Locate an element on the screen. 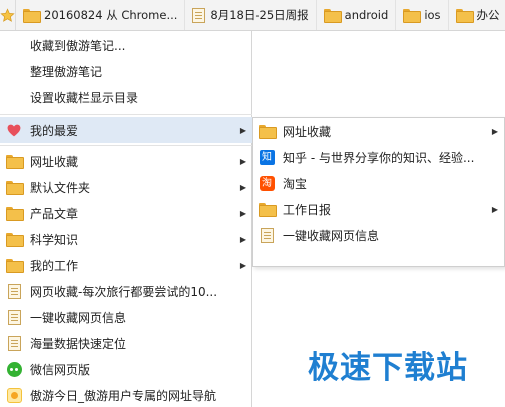 The width and height of the screenshot is (505, 407). menu-item-organize-notes: 整理傲游笔记 is located at coordinates (126, 71).